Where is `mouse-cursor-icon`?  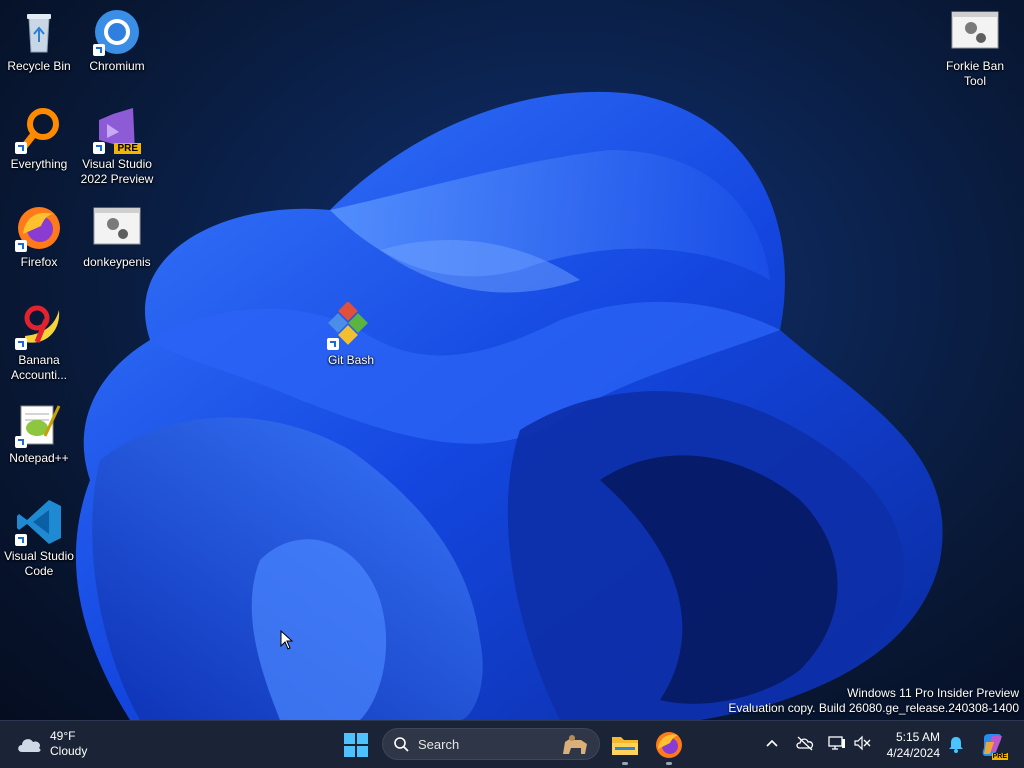
mouse-cursor-icon is located at coordinates (287, 640).